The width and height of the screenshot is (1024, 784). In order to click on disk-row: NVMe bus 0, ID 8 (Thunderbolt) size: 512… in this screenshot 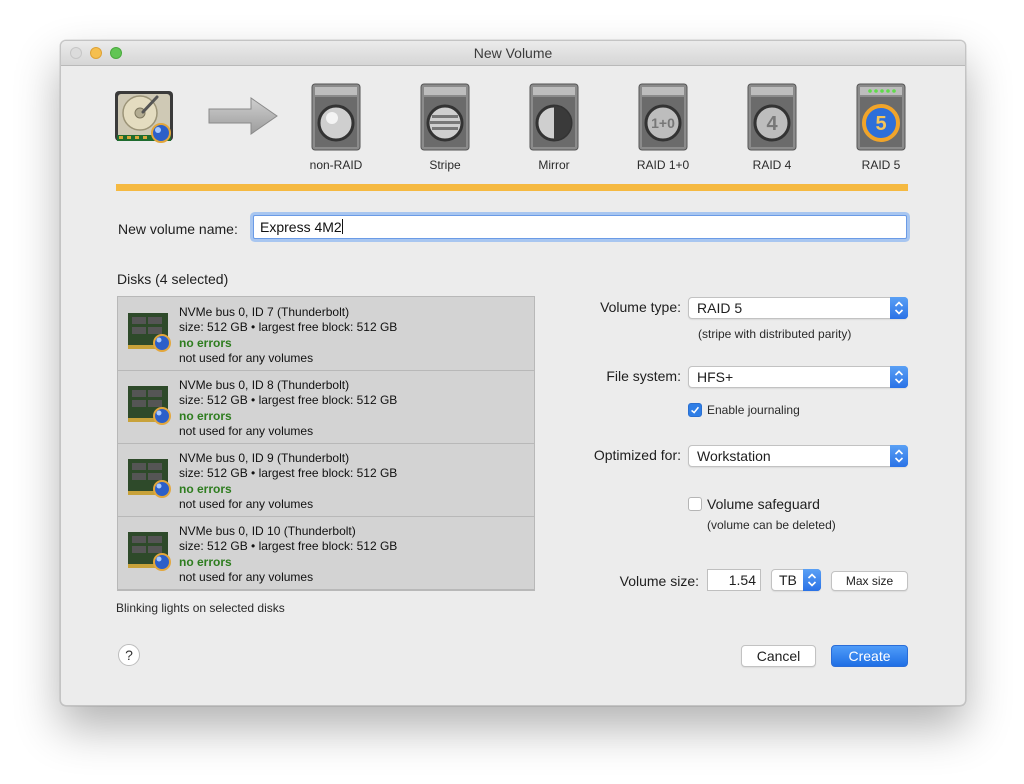, I will do `click(326, 407)`.